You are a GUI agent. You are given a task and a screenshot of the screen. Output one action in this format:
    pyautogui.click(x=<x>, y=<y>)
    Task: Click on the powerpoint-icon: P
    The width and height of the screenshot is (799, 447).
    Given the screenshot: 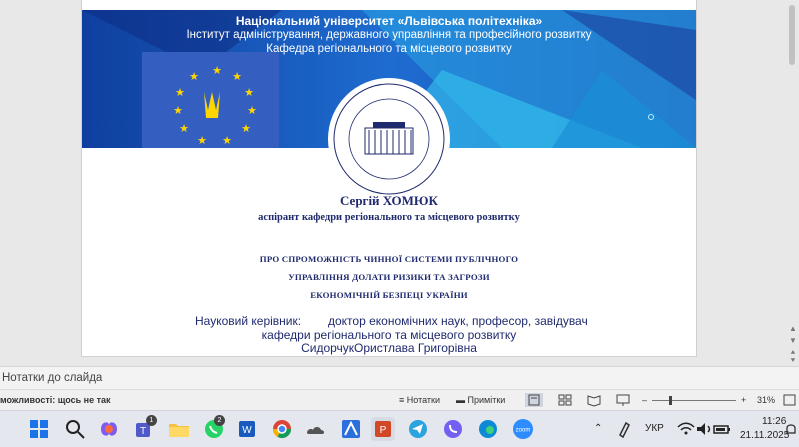 What is the action you would take?
    pyautogui.click(x=383, y=429)
    